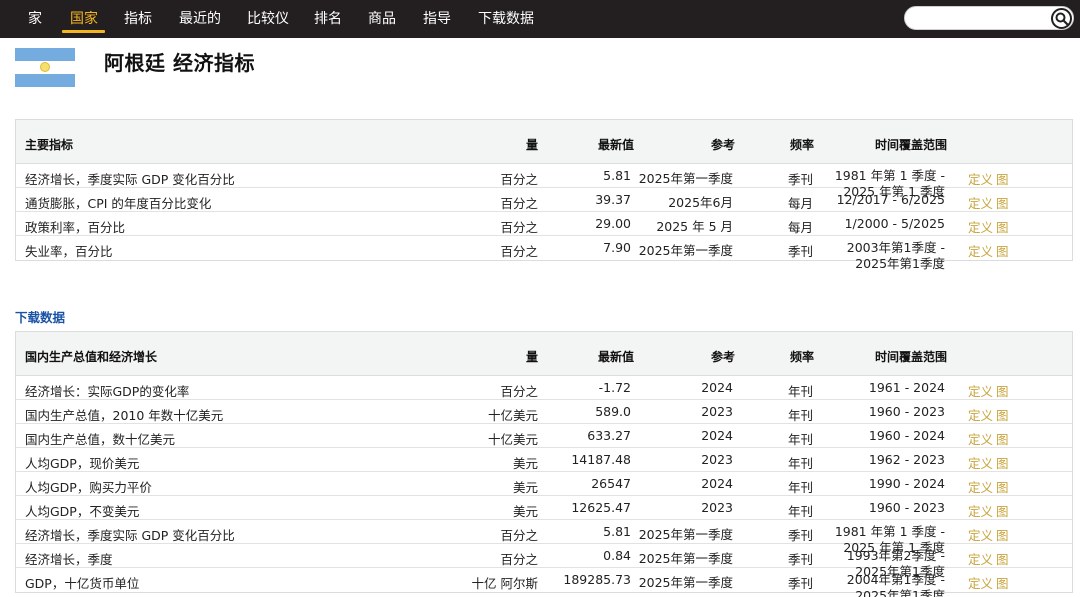 This screenshot has height=597, width=1080. Describe the element at coordinates (613, 223) in the screenshot. I see `latest-value: 29.00` at that location.